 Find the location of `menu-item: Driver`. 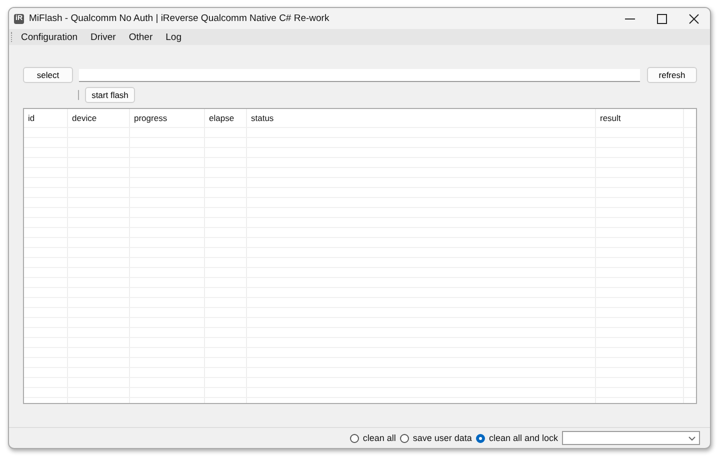

menu-item: Driver is located at coordinates (103, 37).